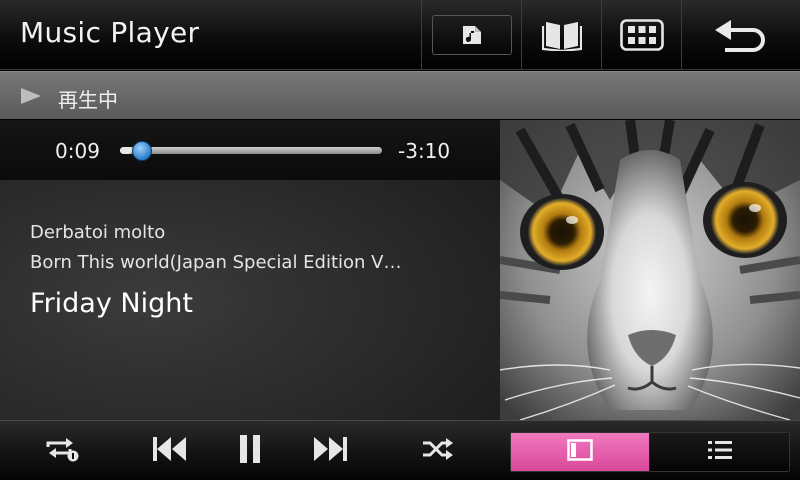 This screenshot has width=800, height=480. I want to click on skip-previous-icon, so click(170, 451).